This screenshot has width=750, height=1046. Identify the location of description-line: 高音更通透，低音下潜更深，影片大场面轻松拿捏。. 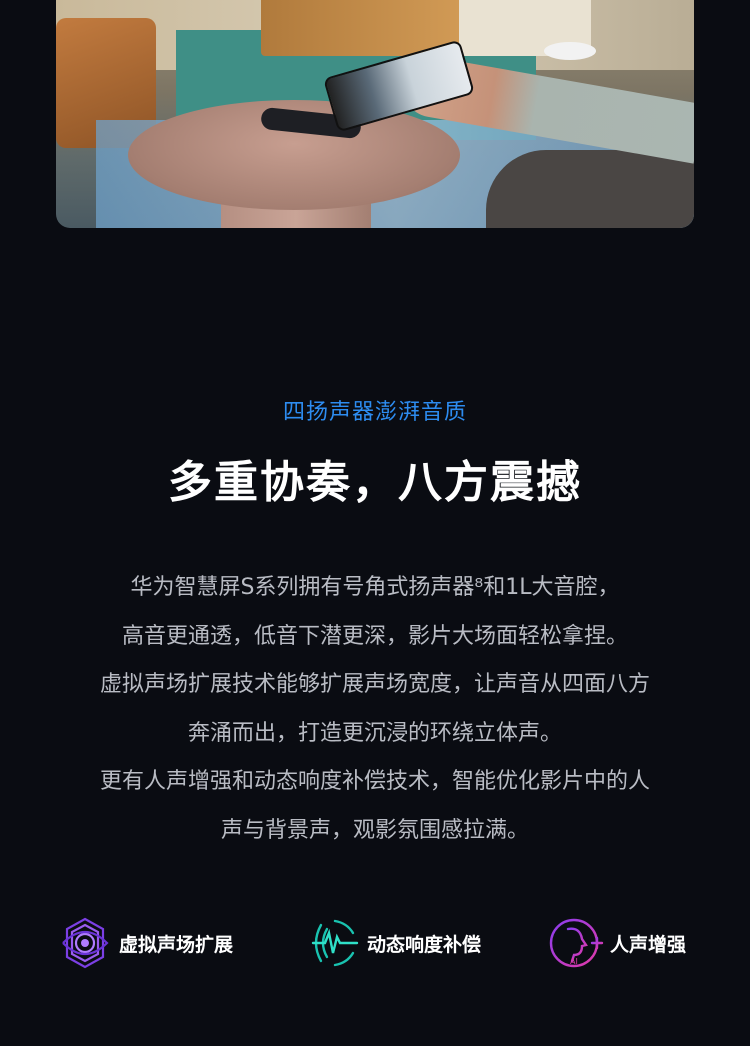
(374, 636).